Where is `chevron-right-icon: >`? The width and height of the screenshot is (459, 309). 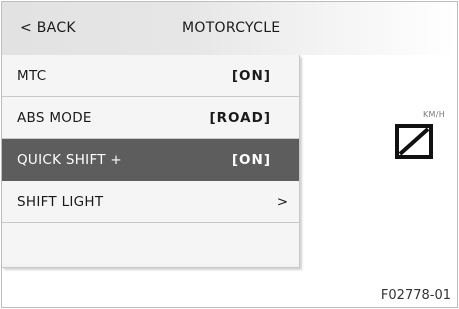
chevron-right-icon: > is located at coordinates (282, 202).